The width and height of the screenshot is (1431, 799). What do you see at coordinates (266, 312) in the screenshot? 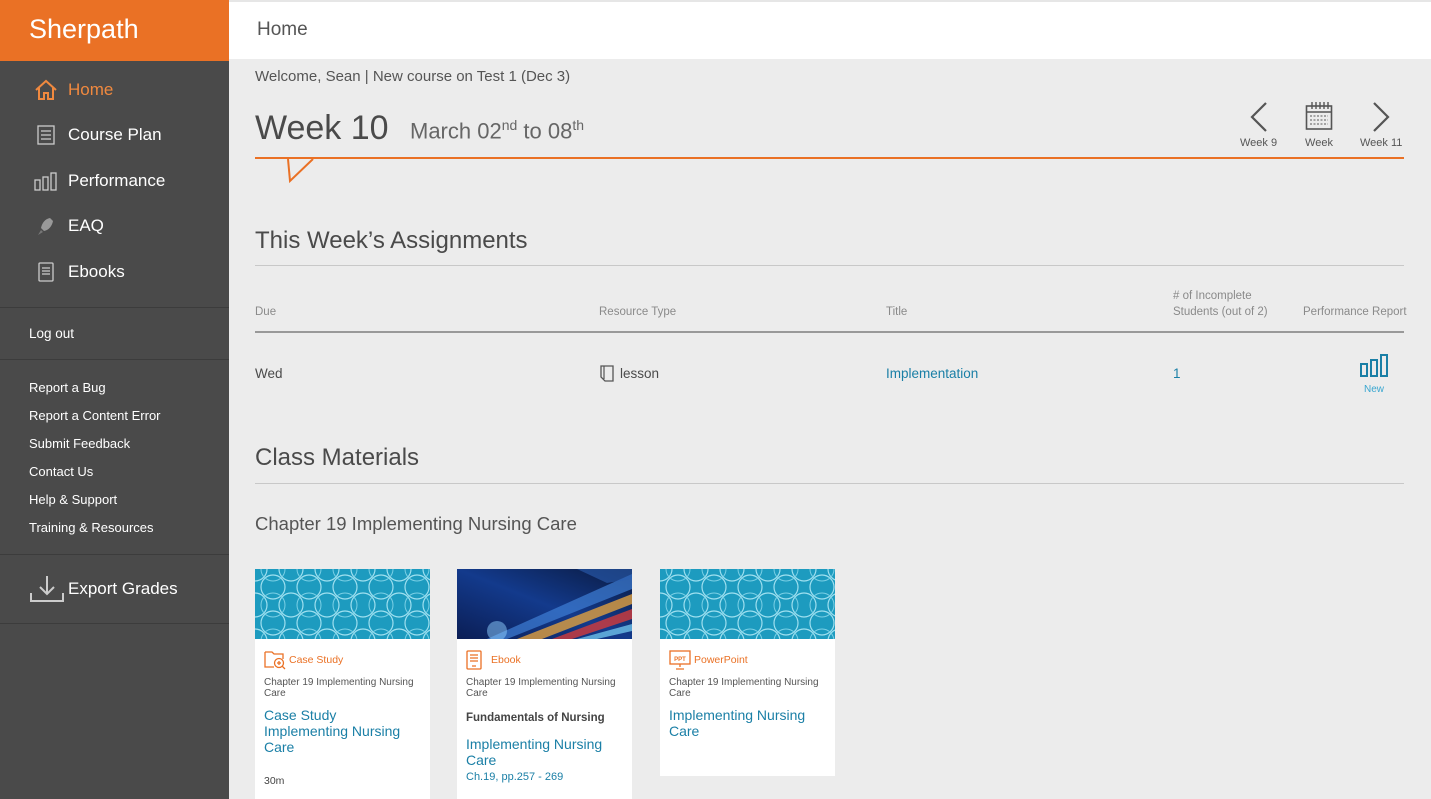
I see `col-due: Due` at bounding box center [266, 312].